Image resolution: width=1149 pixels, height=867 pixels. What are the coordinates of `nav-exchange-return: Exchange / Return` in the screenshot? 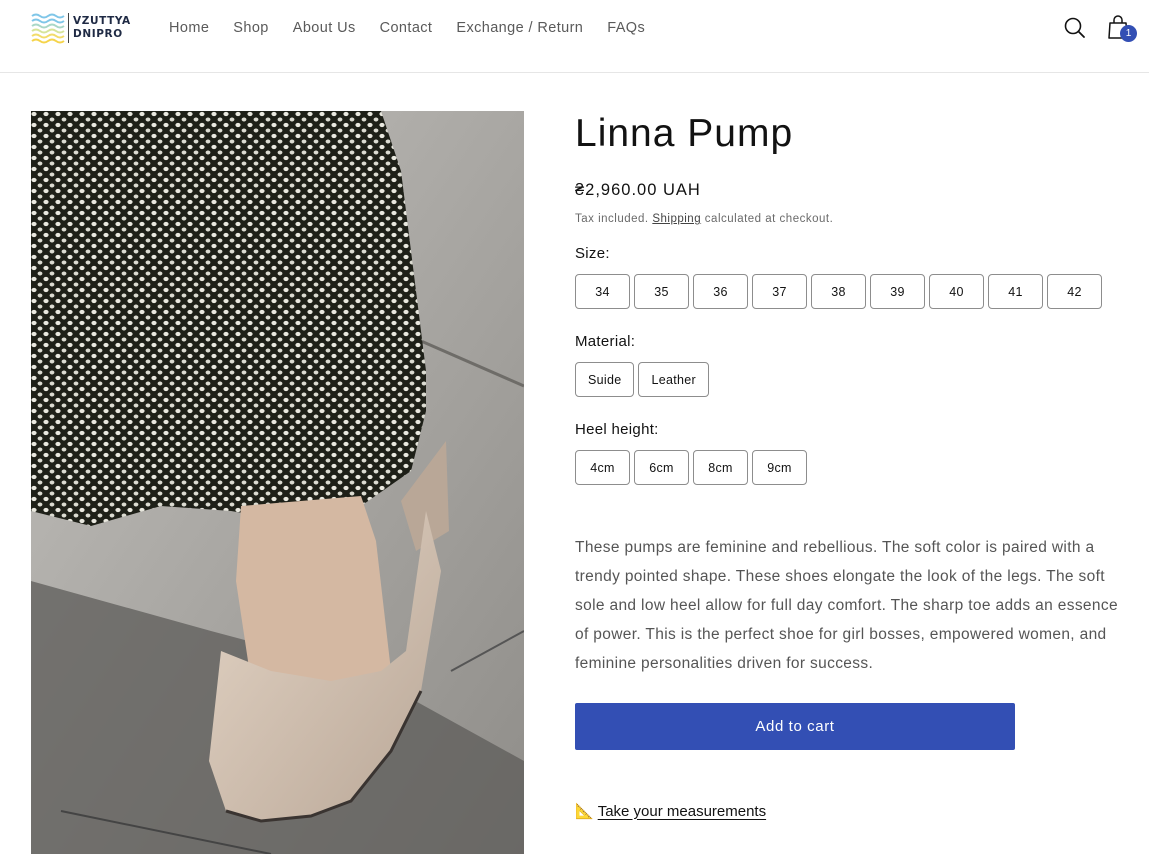 It's located at (519, 28).